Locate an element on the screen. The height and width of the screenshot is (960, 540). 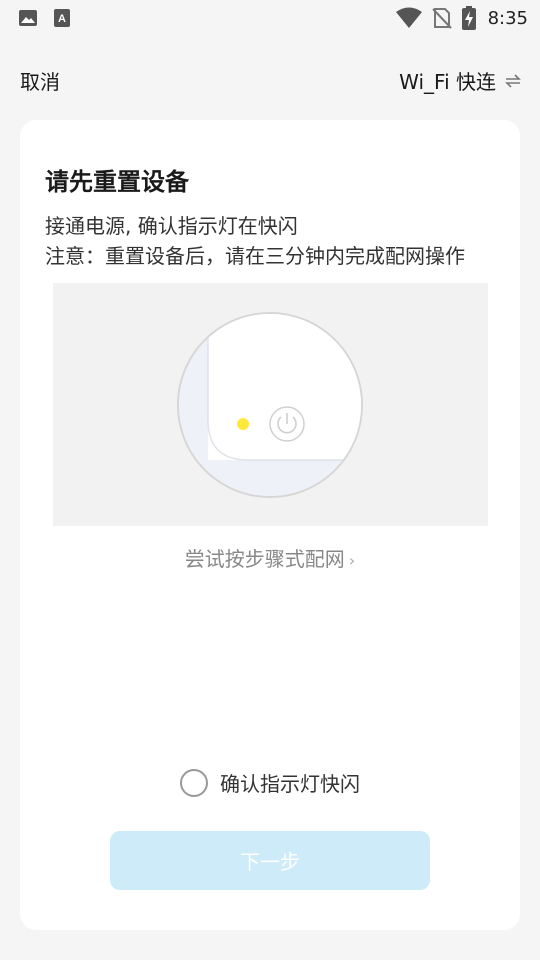
a-icon: A is located at coordinates (62, 18).